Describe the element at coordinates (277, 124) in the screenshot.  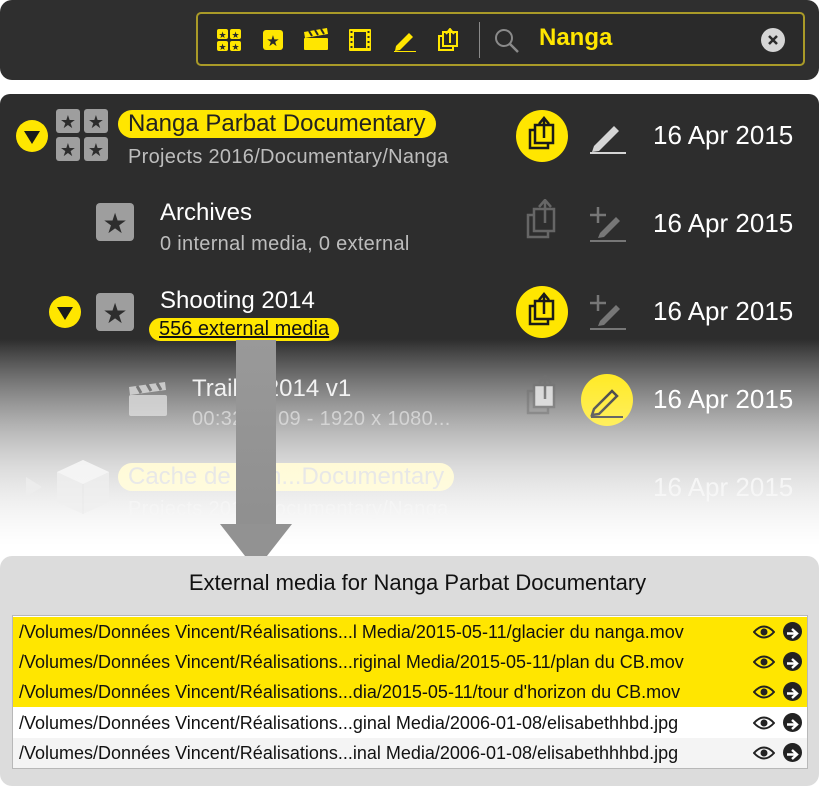
I see `item-title: Nanga Parbat Documentary` at that location.